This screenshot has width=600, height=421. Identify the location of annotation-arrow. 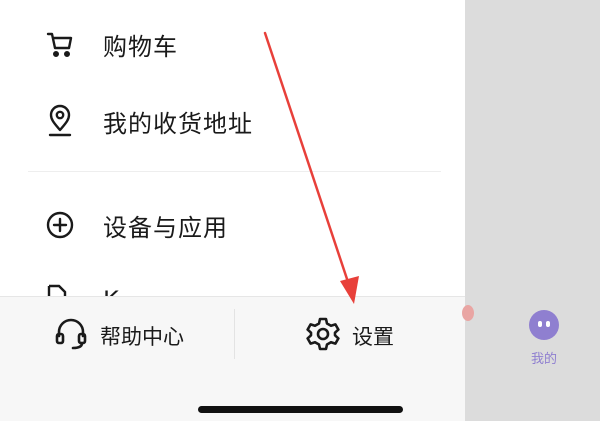
(311, 167).